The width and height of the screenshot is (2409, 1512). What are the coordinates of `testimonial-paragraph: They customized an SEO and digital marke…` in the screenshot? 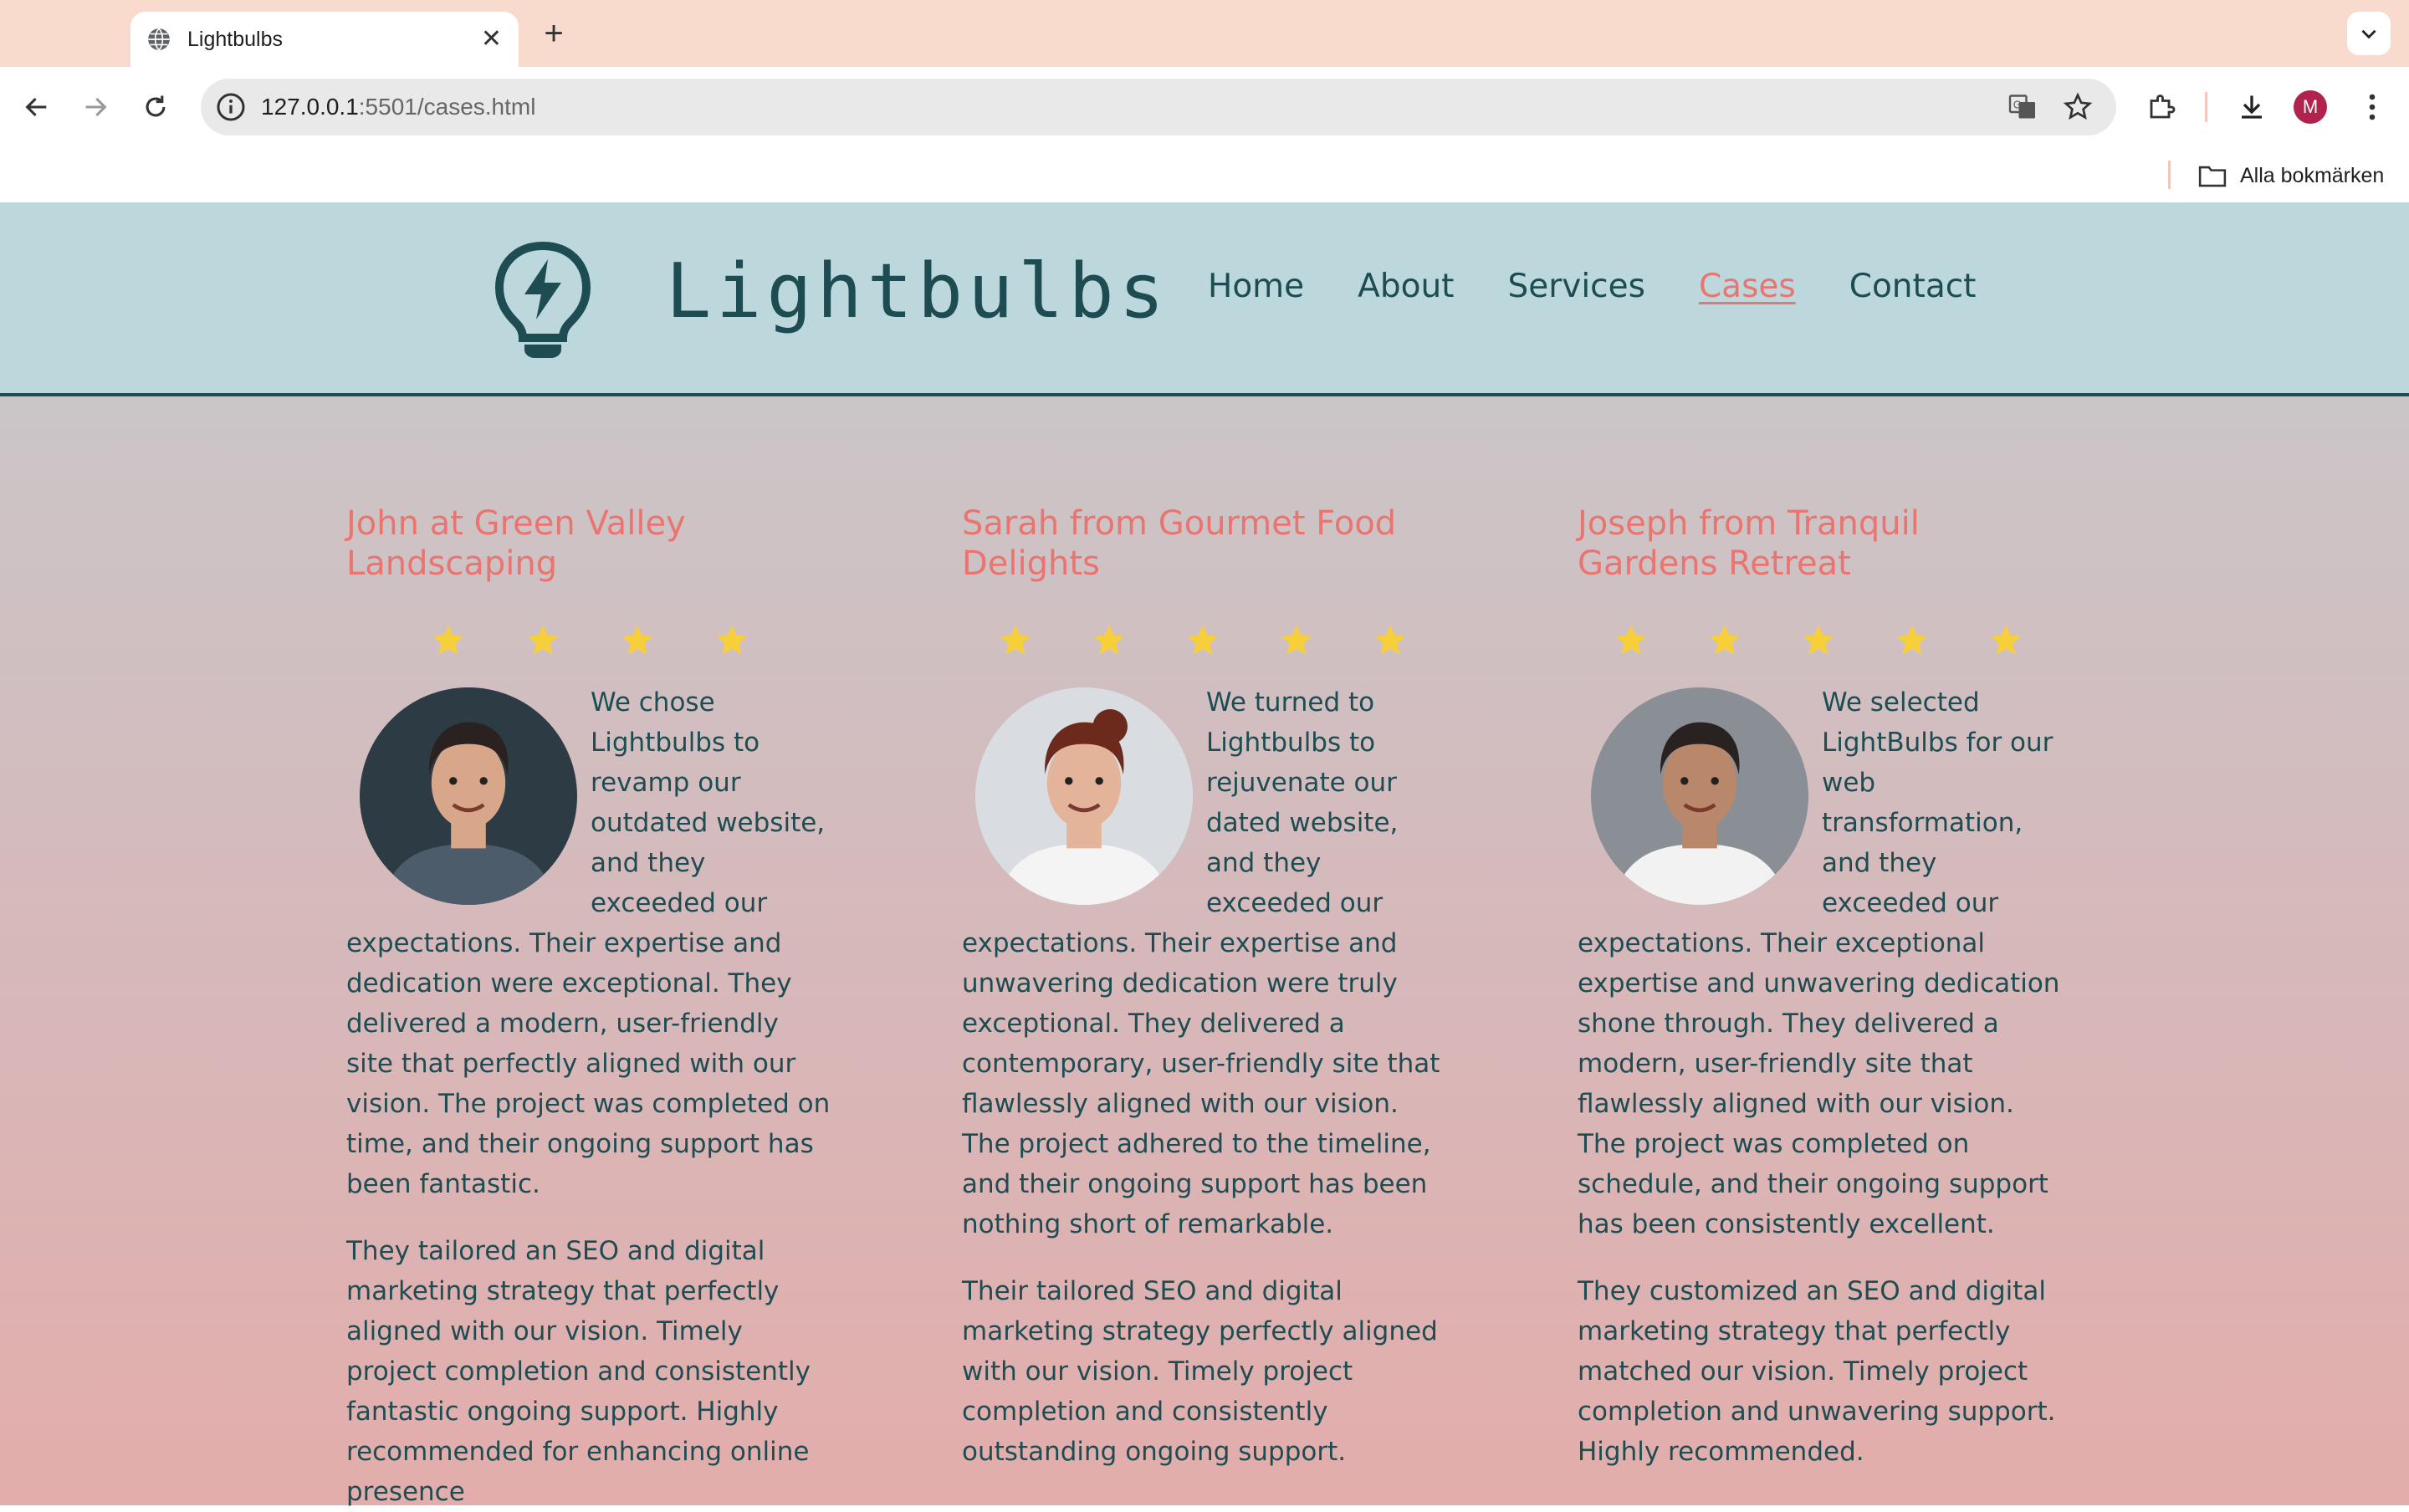 It's located at (1817, 1371).